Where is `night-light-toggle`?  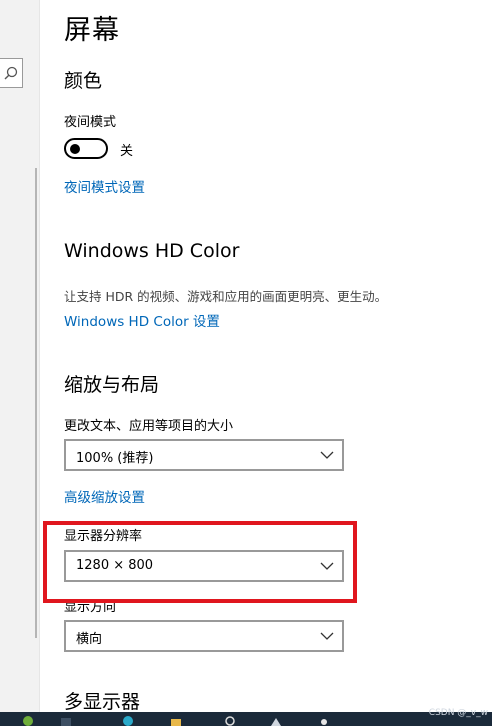
night-light-toggle is located at coordinates (86, 148).